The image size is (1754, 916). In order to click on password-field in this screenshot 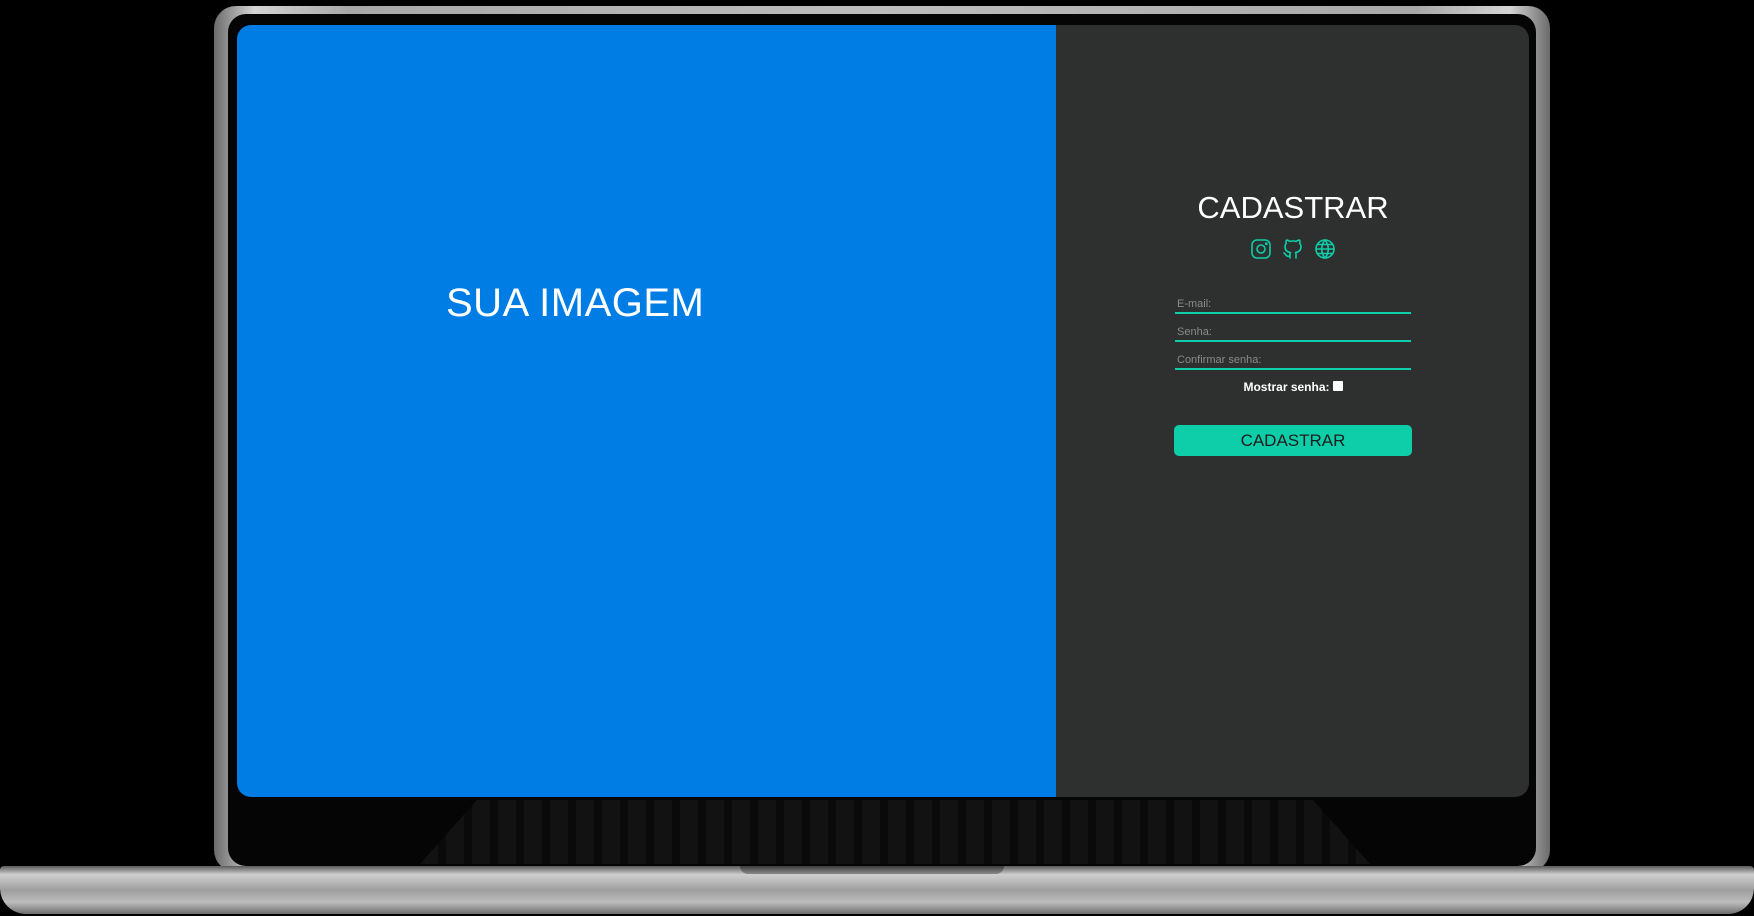, I will do `click(1293, 333)`.